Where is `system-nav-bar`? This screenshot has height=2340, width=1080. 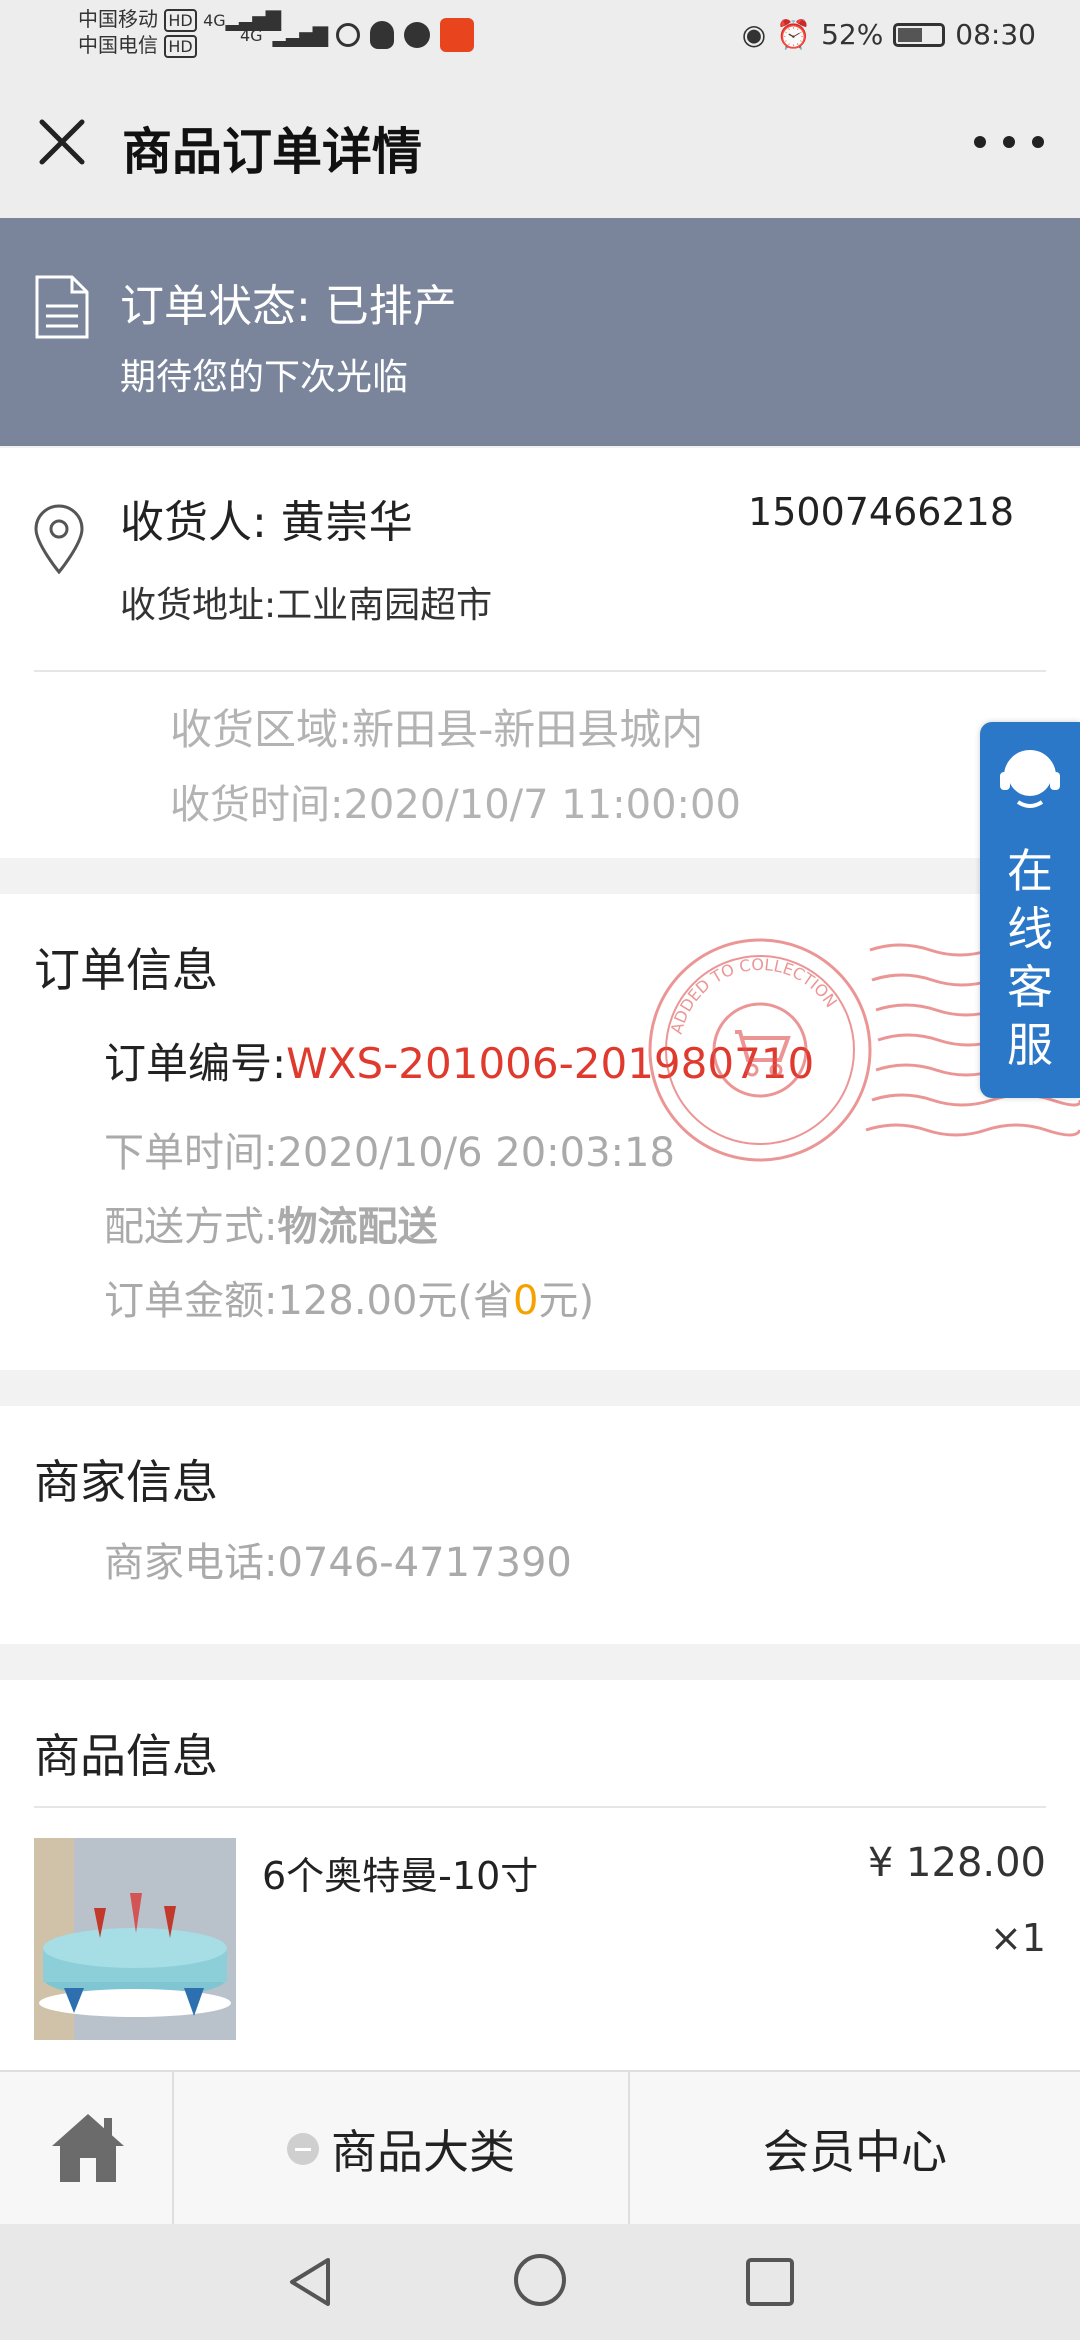 system-nav-bar is located at coordinates (540, 2282).